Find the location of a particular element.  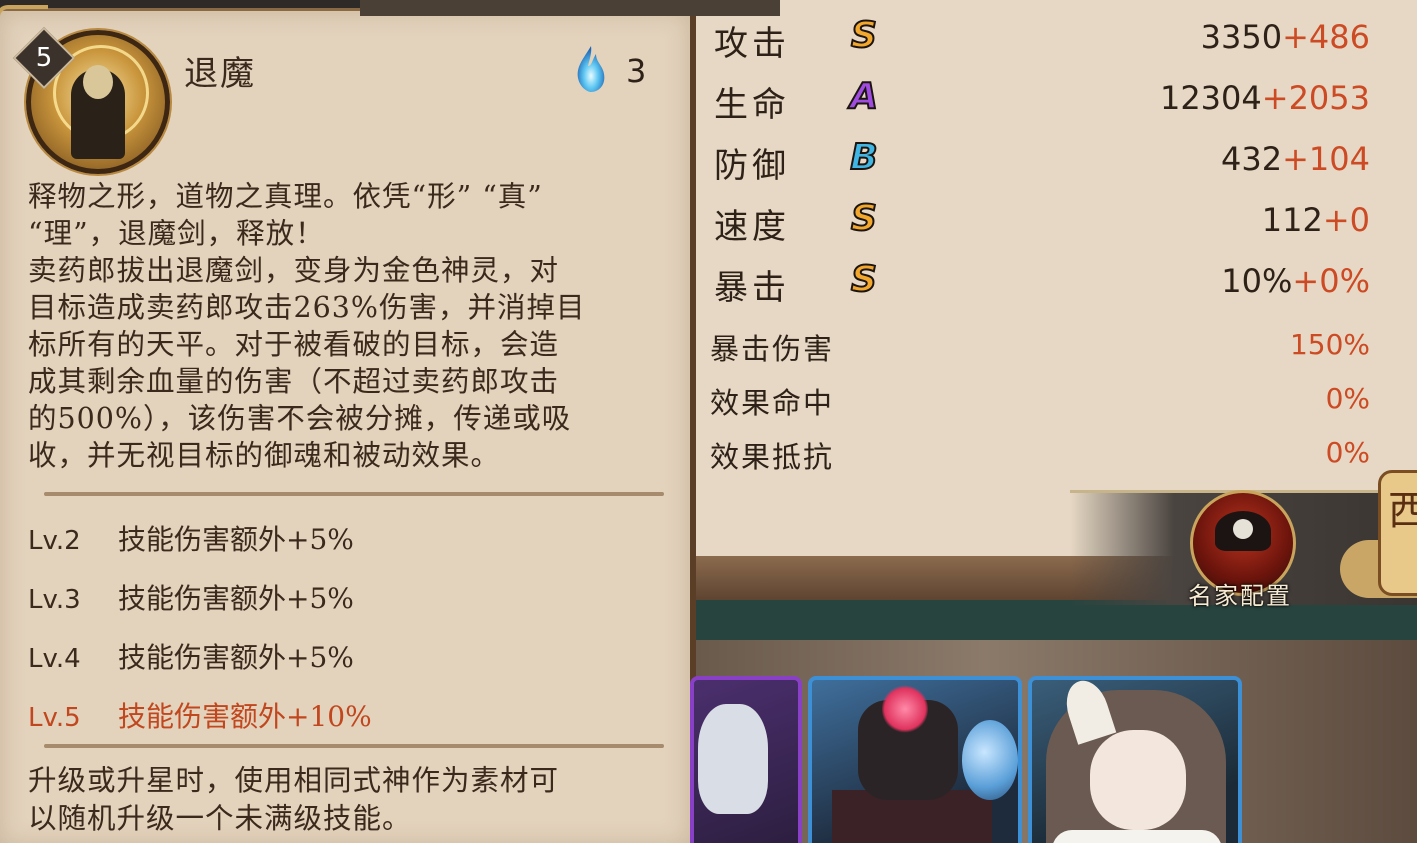

stat-value: 10%+0% is located at coordinates (1295, 281).